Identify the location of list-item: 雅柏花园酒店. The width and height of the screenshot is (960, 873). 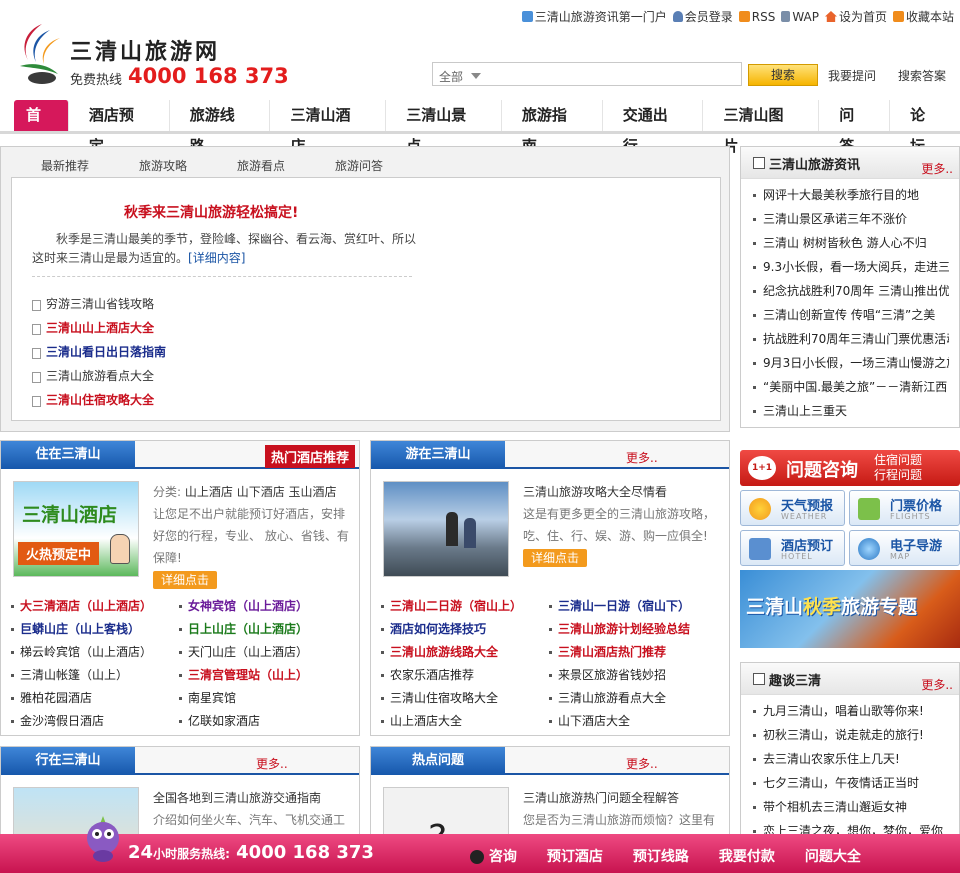
(95, 698).